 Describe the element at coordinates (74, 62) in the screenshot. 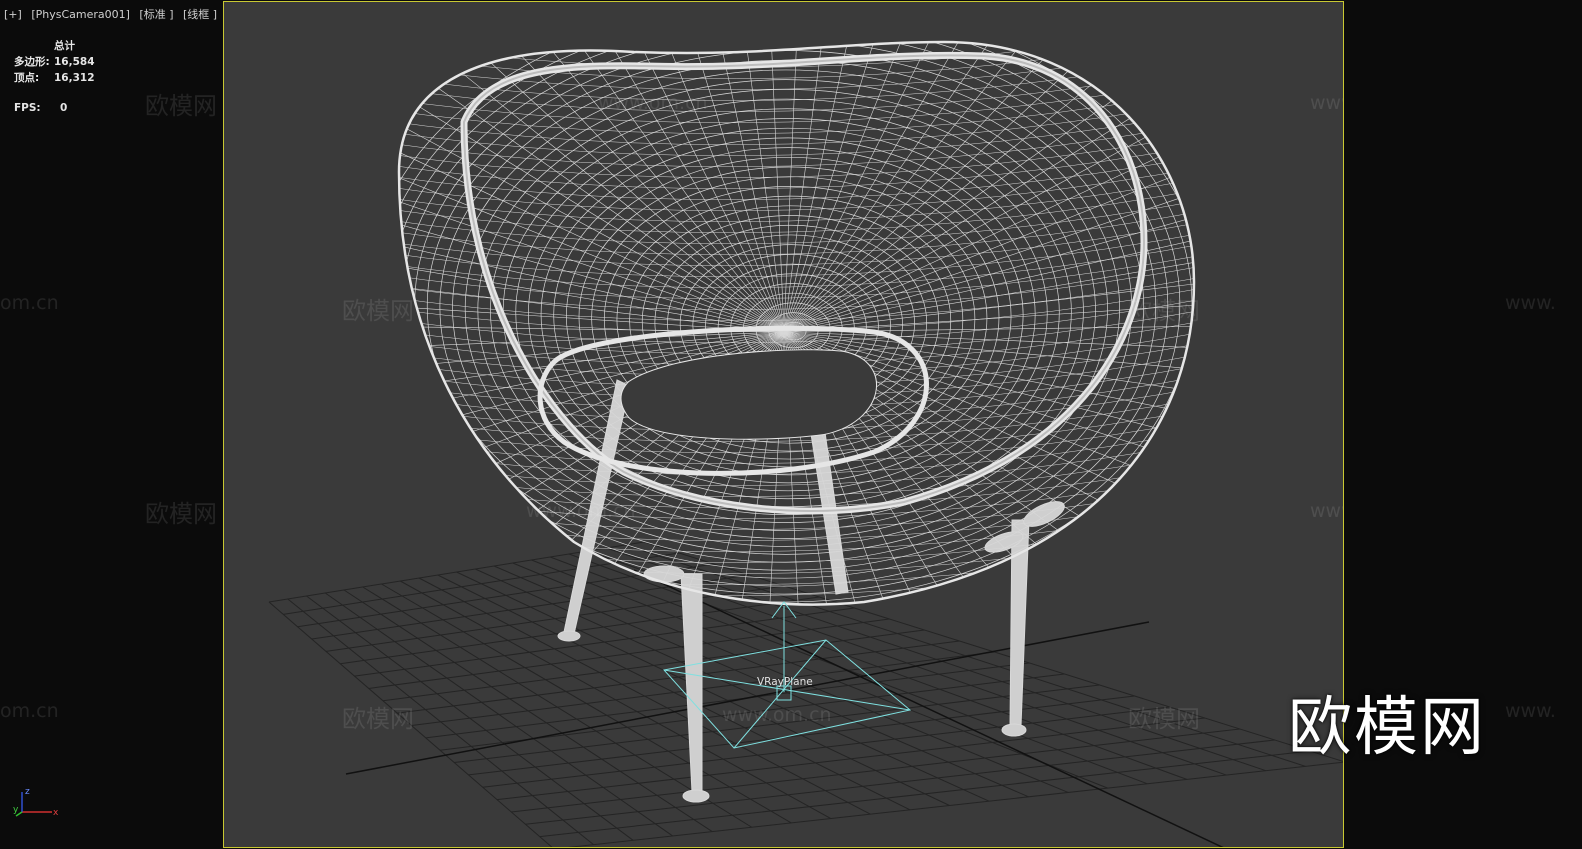

I see `stats-polys-value: 16,584` at that location.